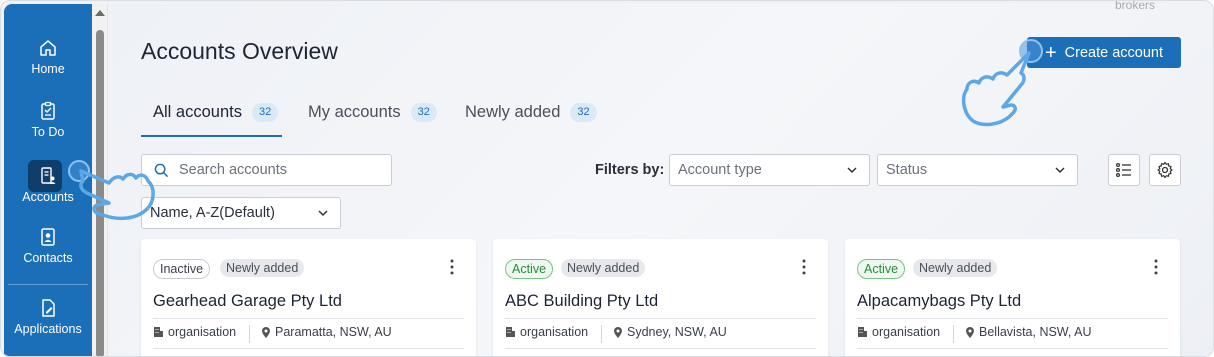  Describe the element at coordinates (48, 284) in the screenshot. I see `sidebar-divider` at that location.